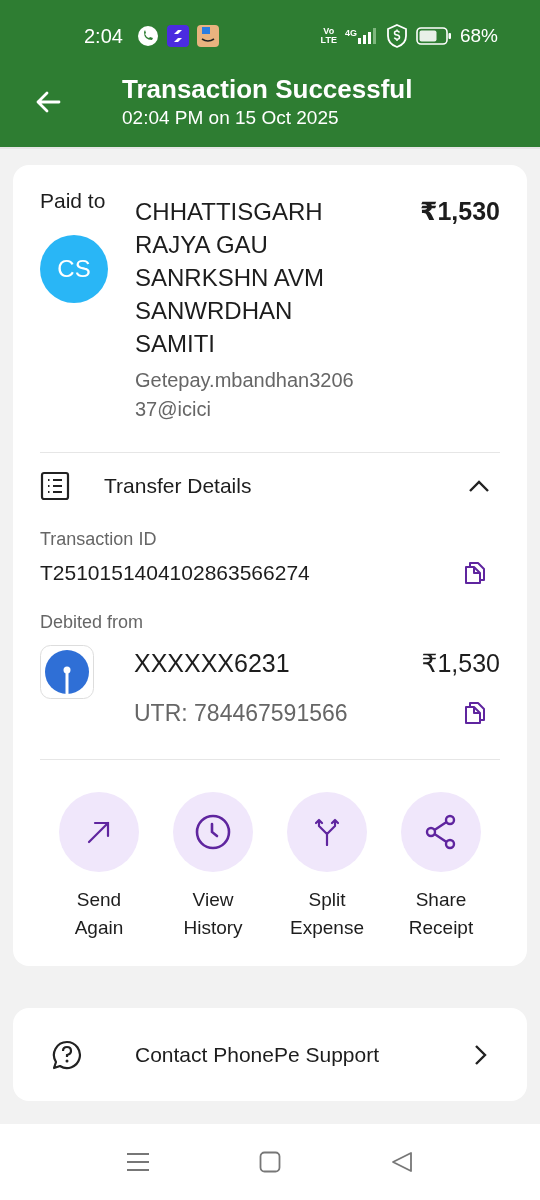 Image resolution: width=540 pixels, height=1200 pixels. Describe the element at coordinates (67, 672) in the screenshot. I see `bank-logo` at that location.